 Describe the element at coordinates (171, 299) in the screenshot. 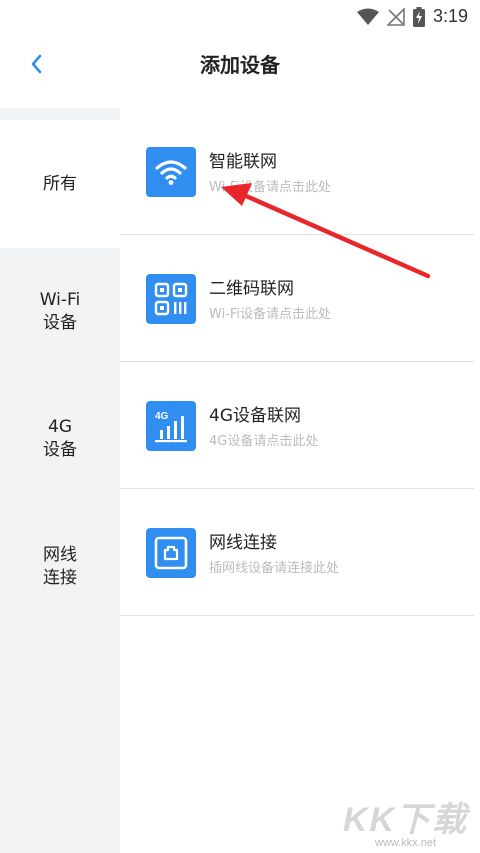

I see `qr-code-icon` at that location.